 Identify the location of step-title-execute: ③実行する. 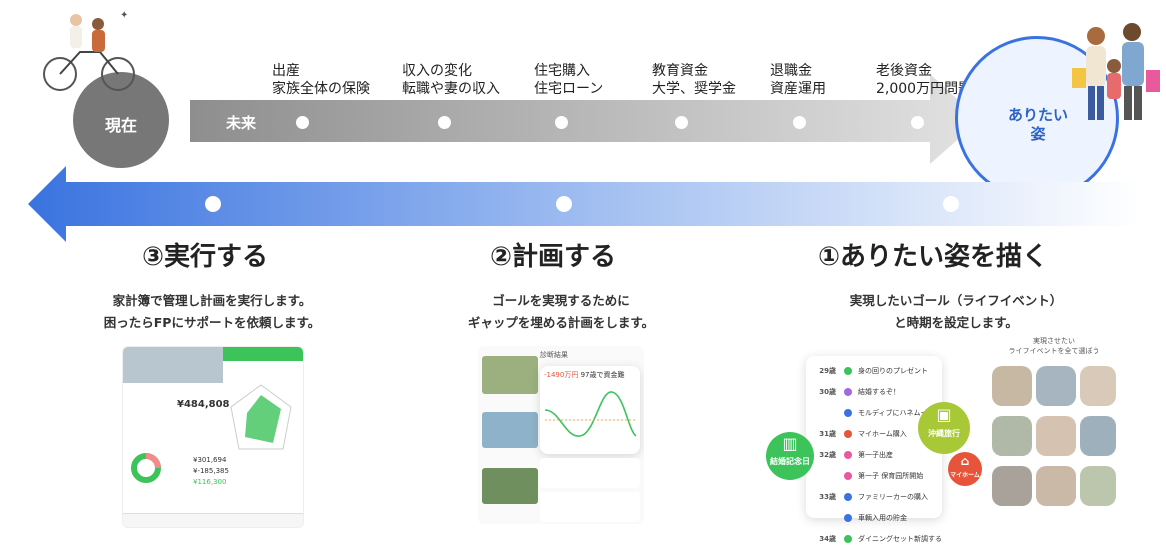
(205, 257).